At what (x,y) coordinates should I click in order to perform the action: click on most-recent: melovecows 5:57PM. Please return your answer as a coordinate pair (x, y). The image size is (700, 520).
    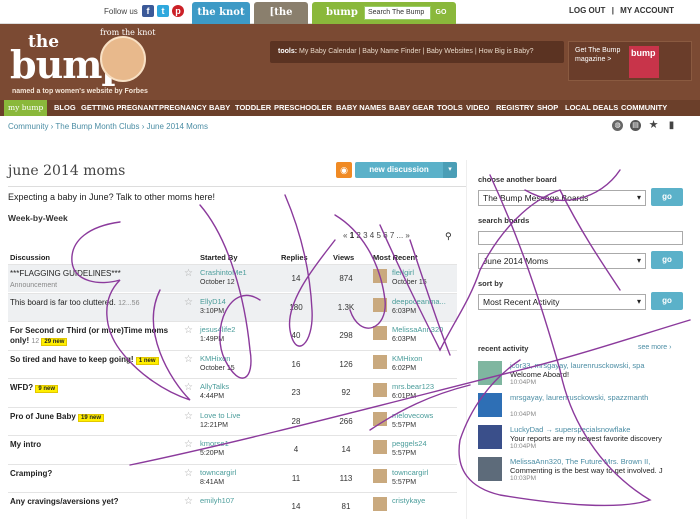
    Looking at the image, I should click on (412, 421).